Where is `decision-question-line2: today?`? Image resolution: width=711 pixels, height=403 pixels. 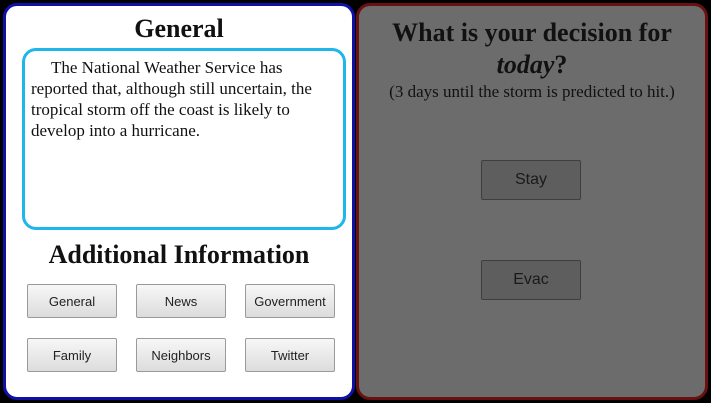
decision-question-line2: today? is located at coordinates (532, 65).